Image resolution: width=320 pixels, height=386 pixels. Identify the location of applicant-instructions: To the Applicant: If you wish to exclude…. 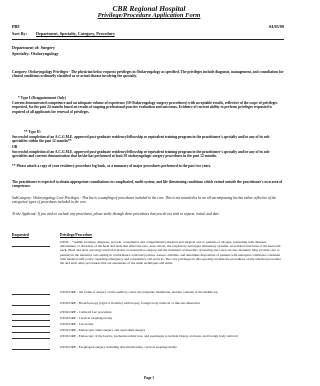
(116, 214).